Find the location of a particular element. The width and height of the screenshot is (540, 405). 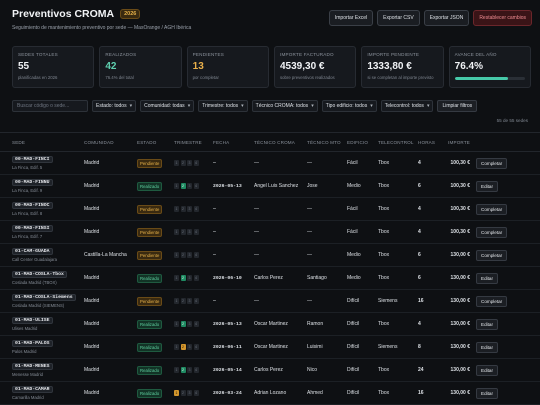

column-header: Comunidad is located at coordinates (99, 142).